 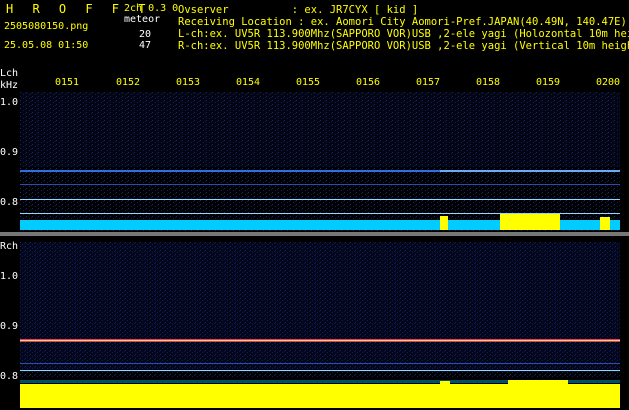 What do you see at coordinates (9, 102) in the screenshot?
I see `lch-tick-1.0: 1.0` at bounding box center [9, 102].